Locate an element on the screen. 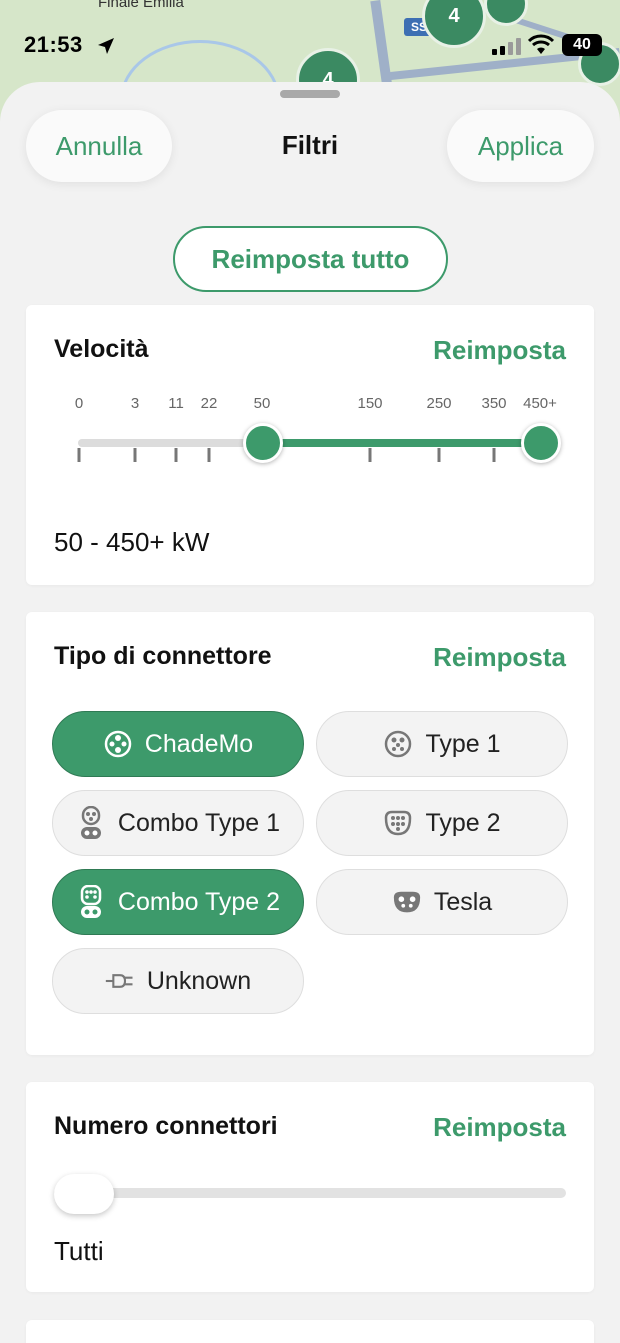 Image resolution: width=620 pixels, height=1343 pixels. wifi-icon is located at coordinates (541, 44).